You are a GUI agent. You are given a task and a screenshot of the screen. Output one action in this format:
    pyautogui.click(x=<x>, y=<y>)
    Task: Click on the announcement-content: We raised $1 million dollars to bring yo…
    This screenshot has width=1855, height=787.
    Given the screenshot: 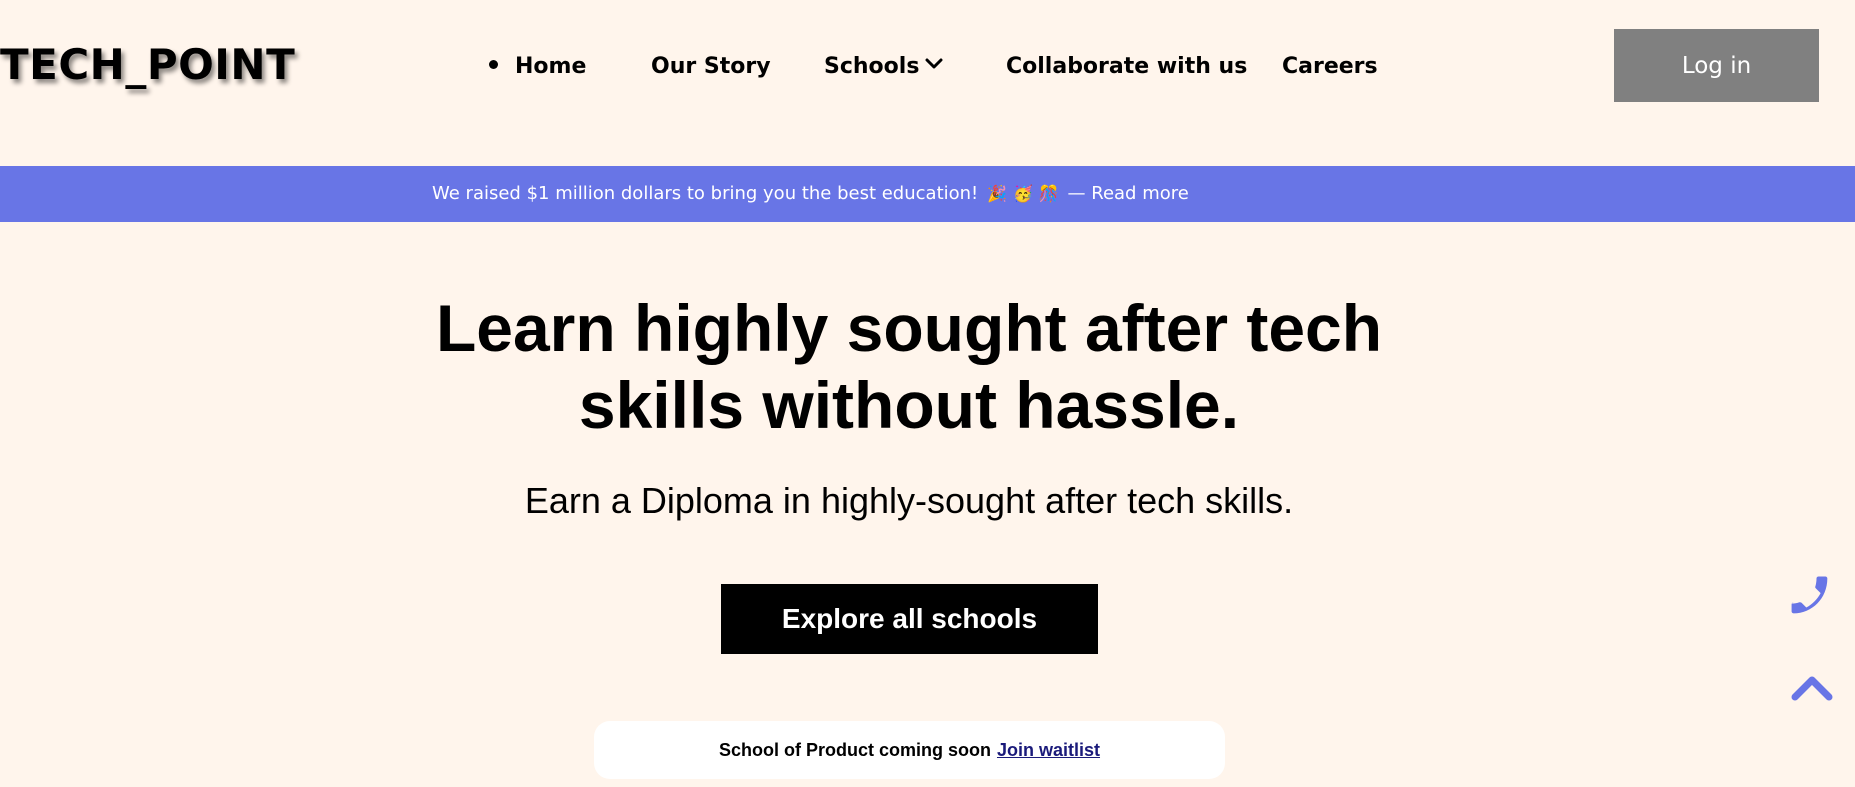 What is the action you would take?
    pyautogui.click(x=810, y=194)
    